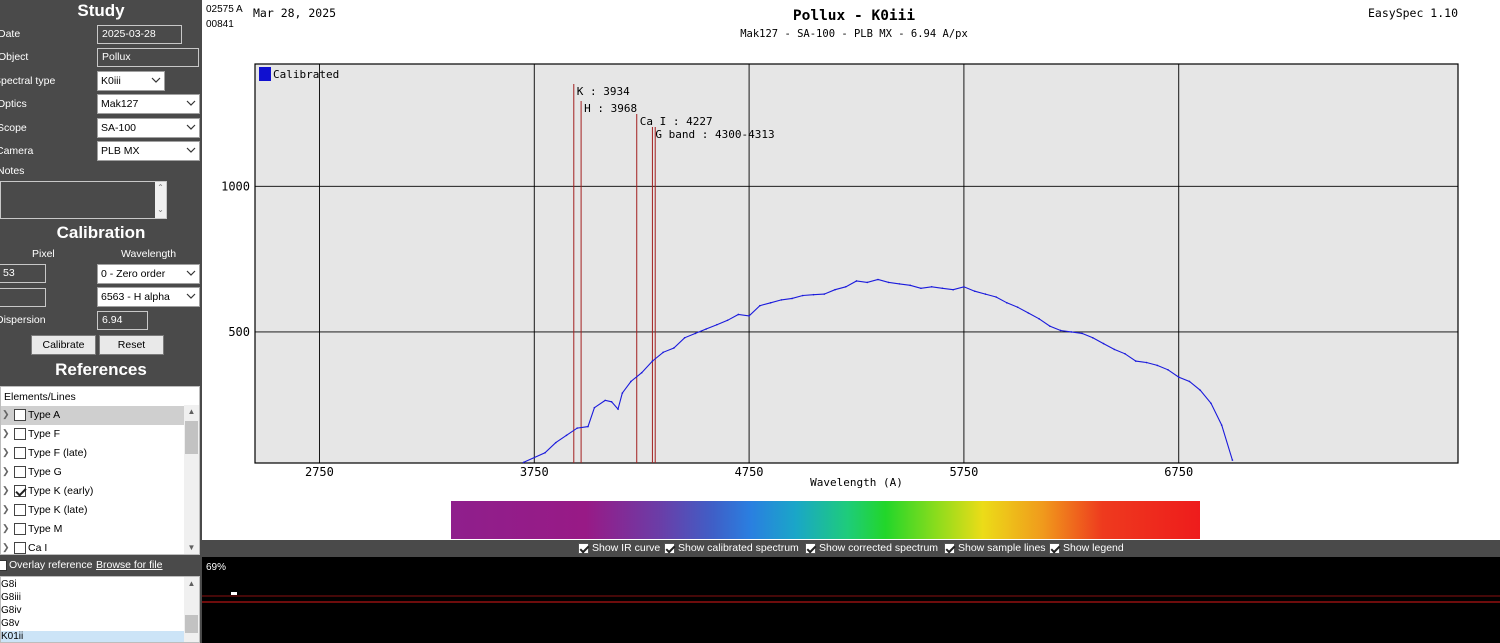 This screenshot has width=1500, height=643. What do you see at coordinates (23, 273) in the screenshot?
I see `pixel1-field: 53` at bounding box center [23, 273].